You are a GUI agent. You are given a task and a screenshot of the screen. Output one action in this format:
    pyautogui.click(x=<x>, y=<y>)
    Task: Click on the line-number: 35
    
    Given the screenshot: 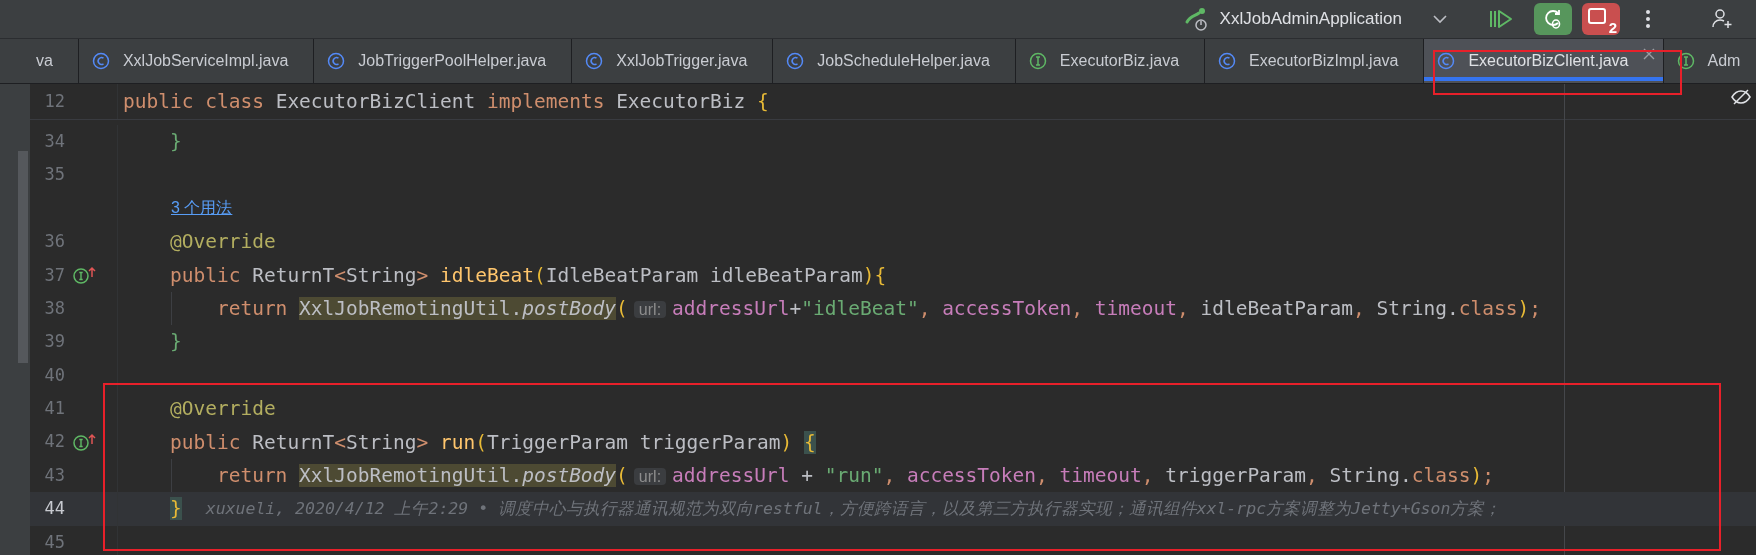 What is the action you would take?
    pyautogui.click(x=54, y=175)
    